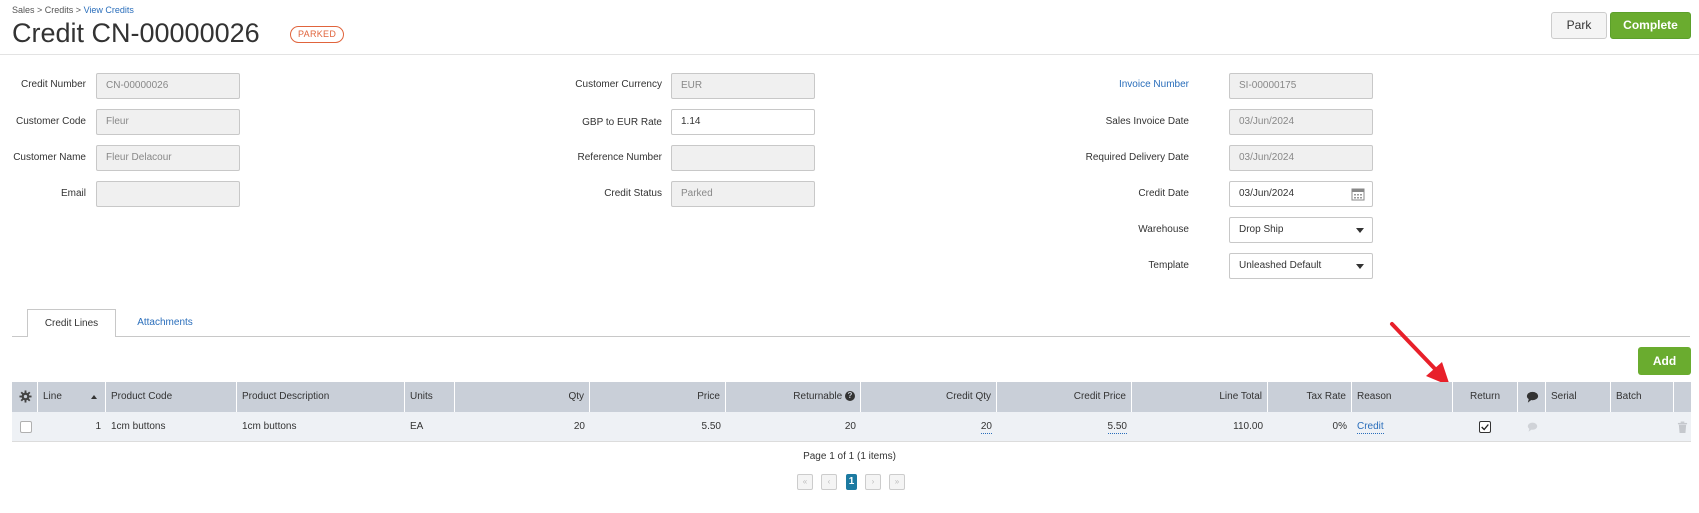 The height and width of the screenshot is (513, 1699). I want to click on column-line: Line, so click(72, 397).